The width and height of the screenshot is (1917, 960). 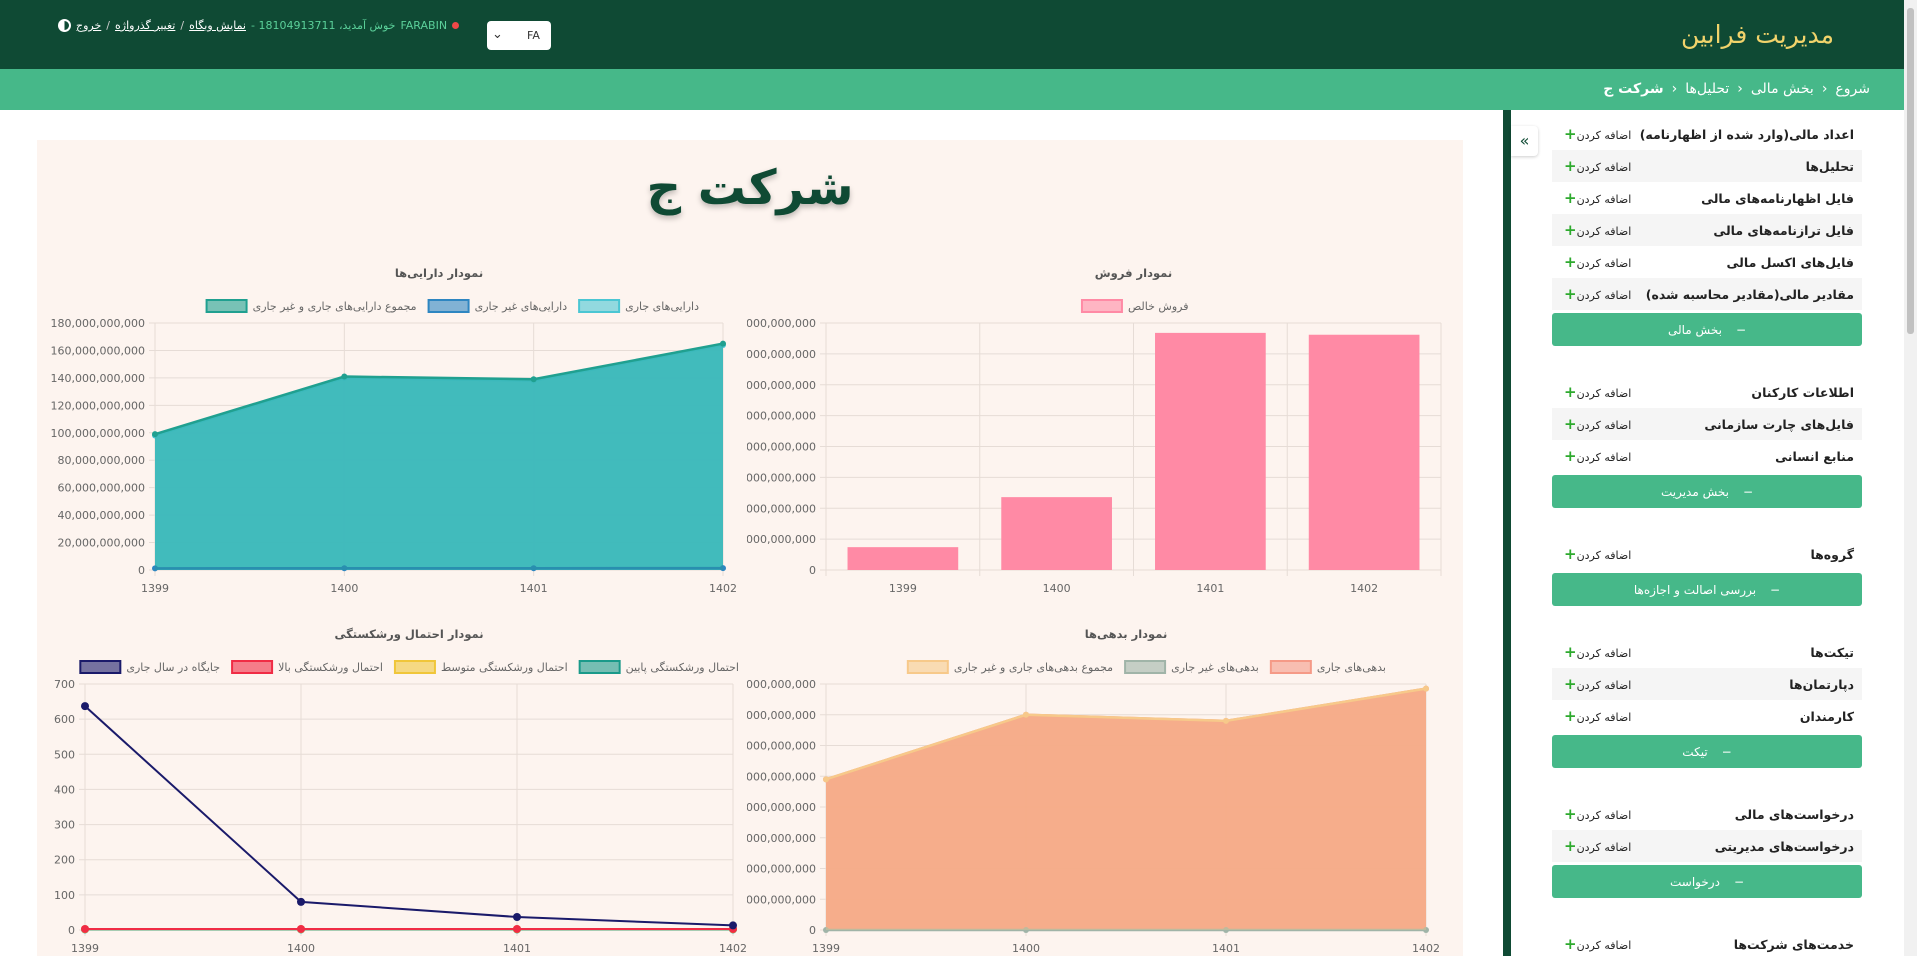 What do you see at coordinates (903, 588) in the screenshot?
I see `x-tick-label: 1399` at bounding box center [903, 588].